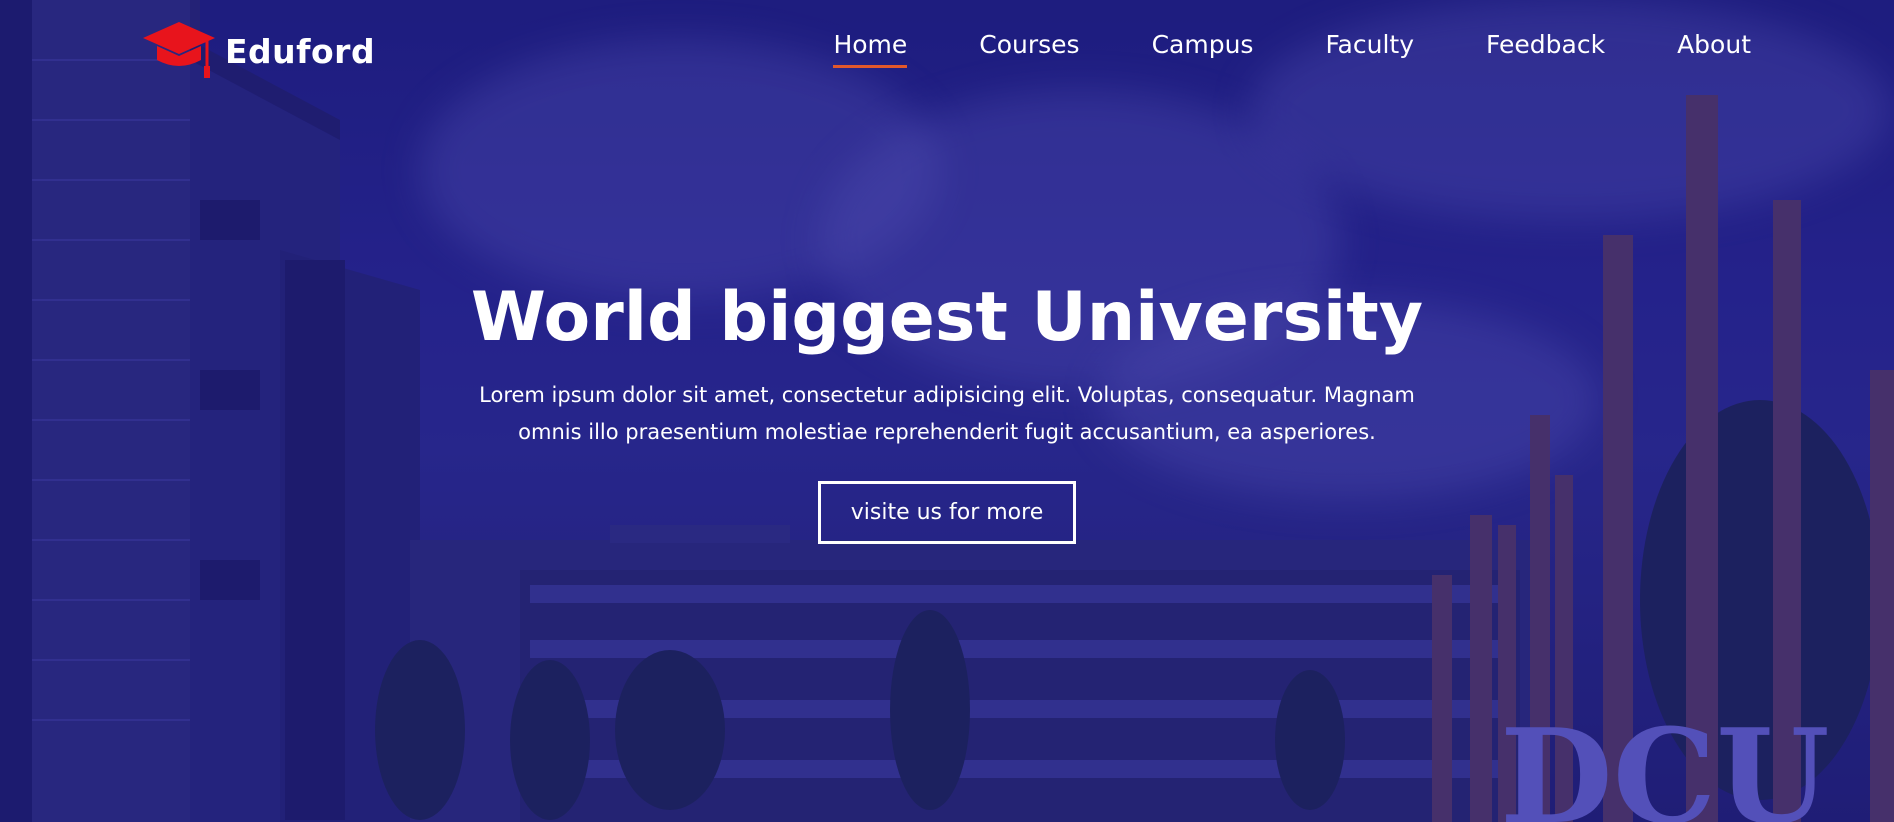 This screenshot has height=822, width=1894. I want to click on logo: Eduford, so click(259, 51).